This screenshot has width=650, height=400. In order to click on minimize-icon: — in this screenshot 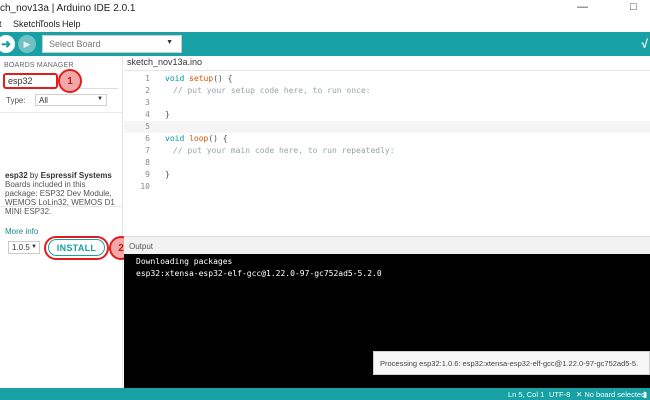, I will do `click(582, 7)`.